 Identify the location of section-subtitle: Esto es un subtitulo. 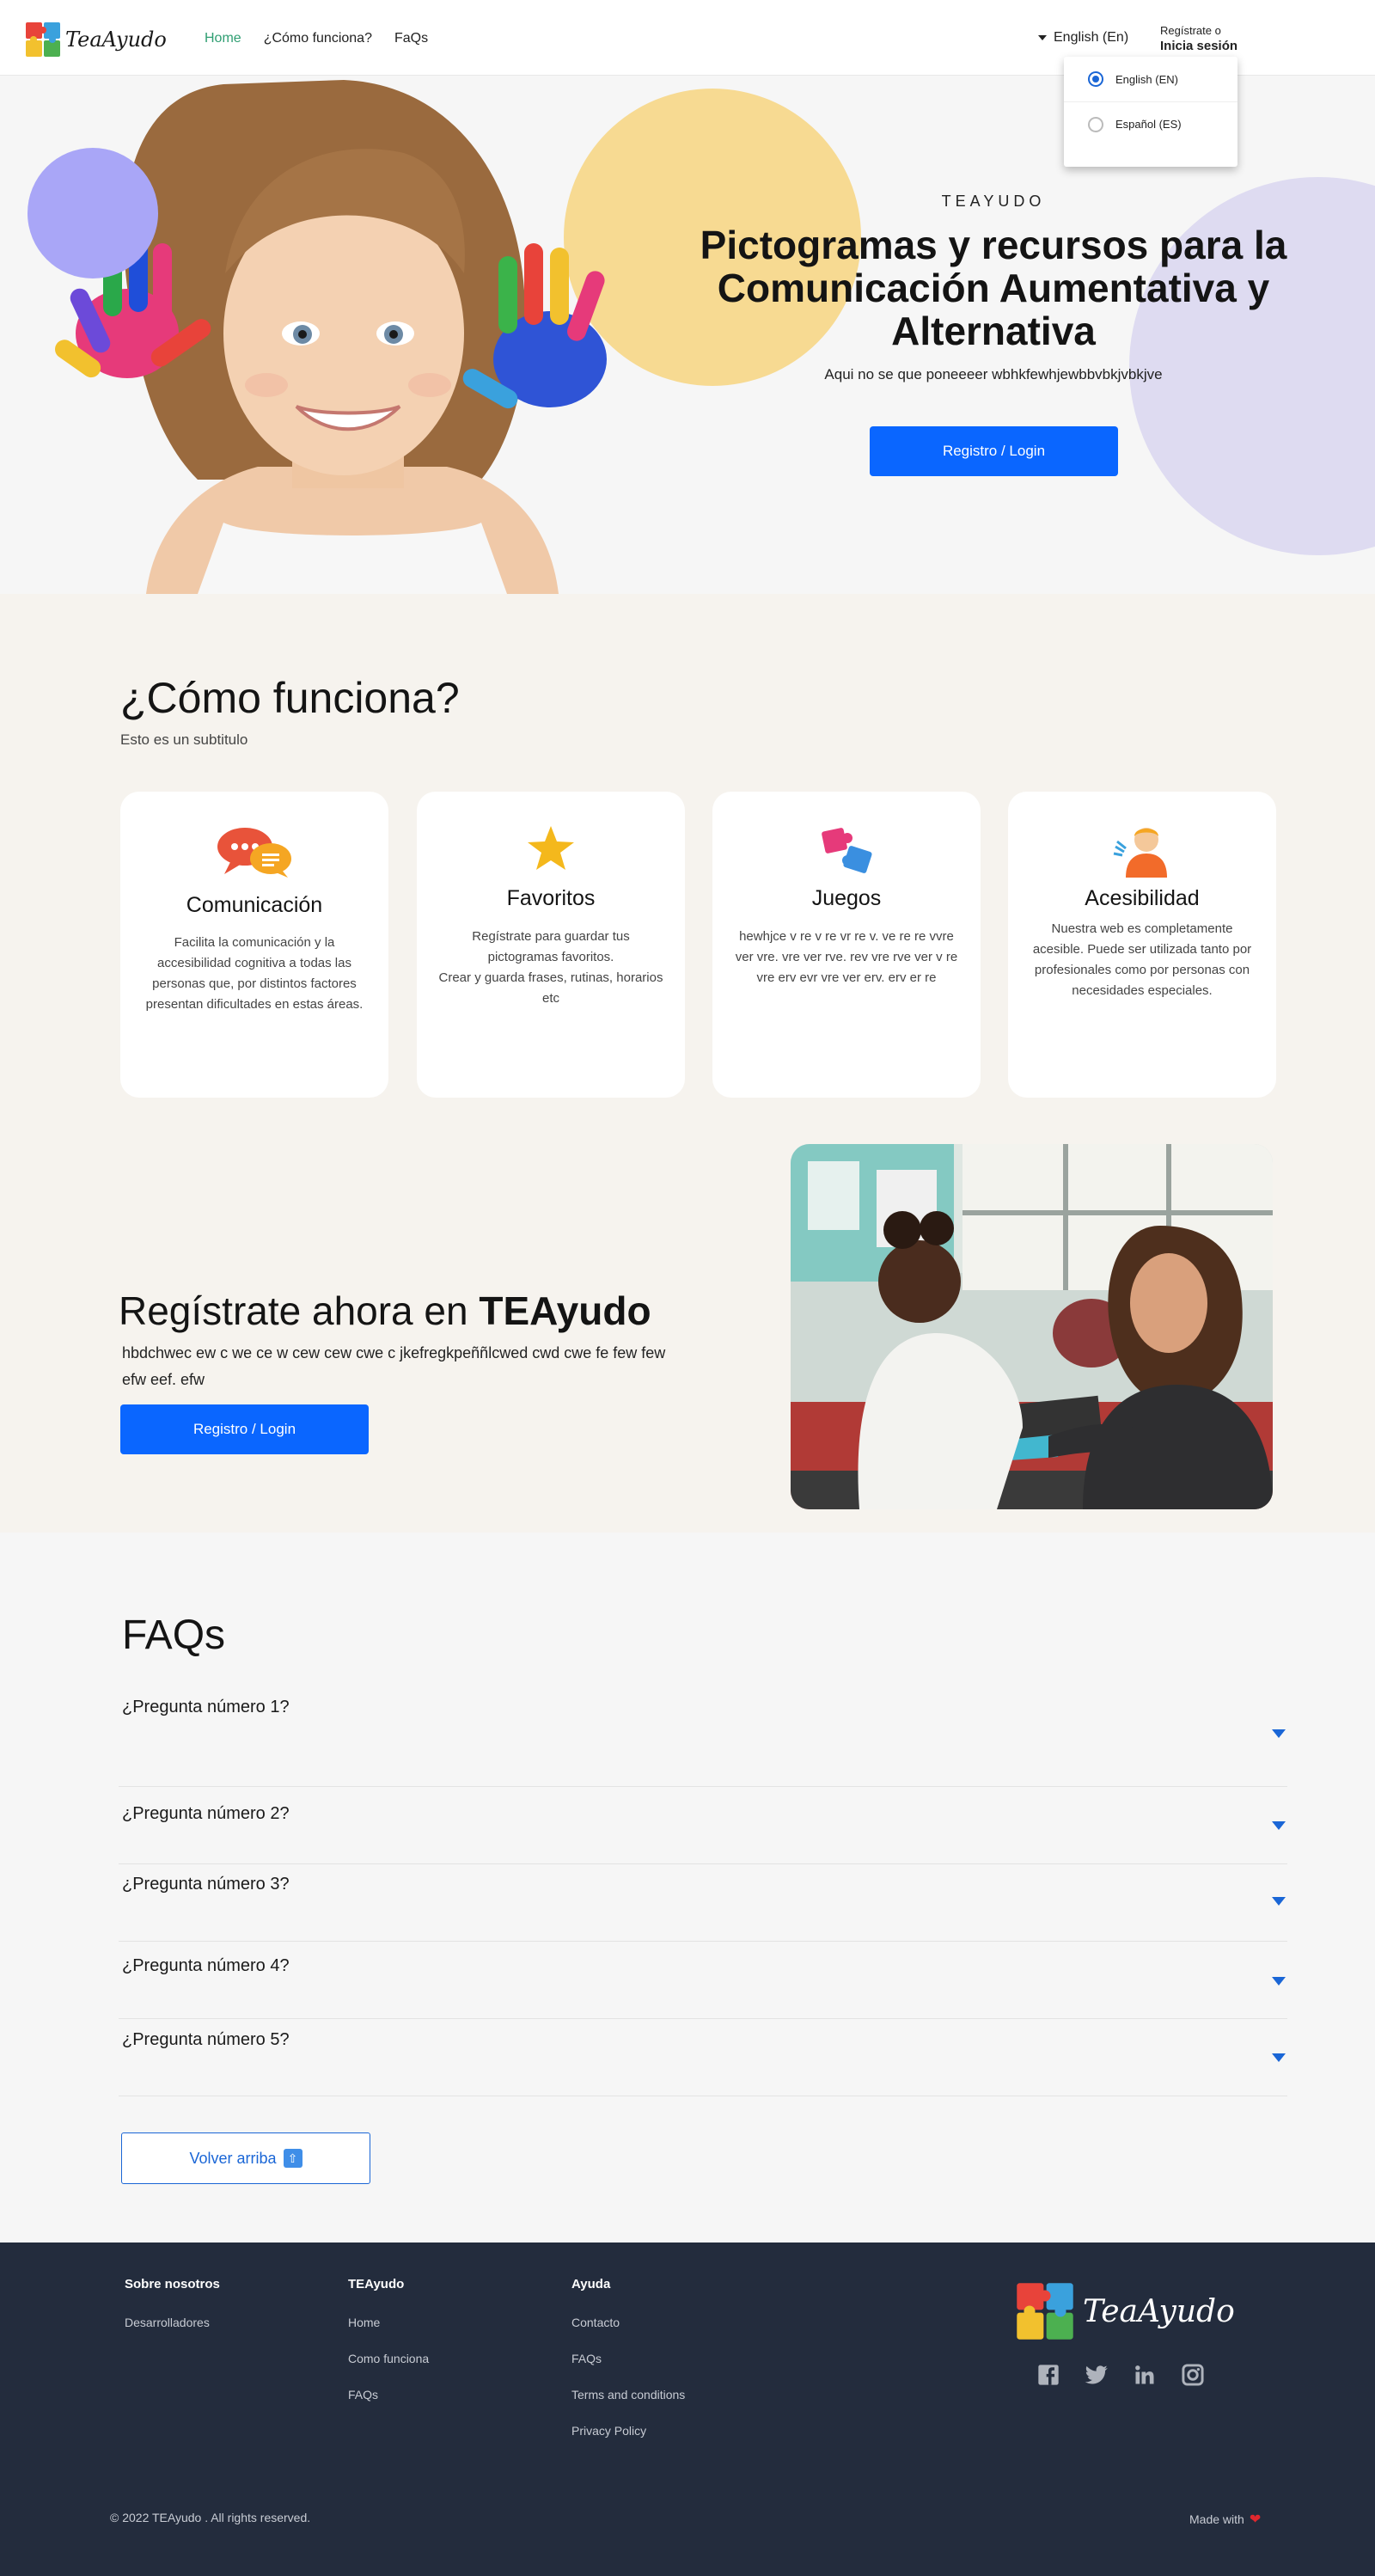
(184, 739).